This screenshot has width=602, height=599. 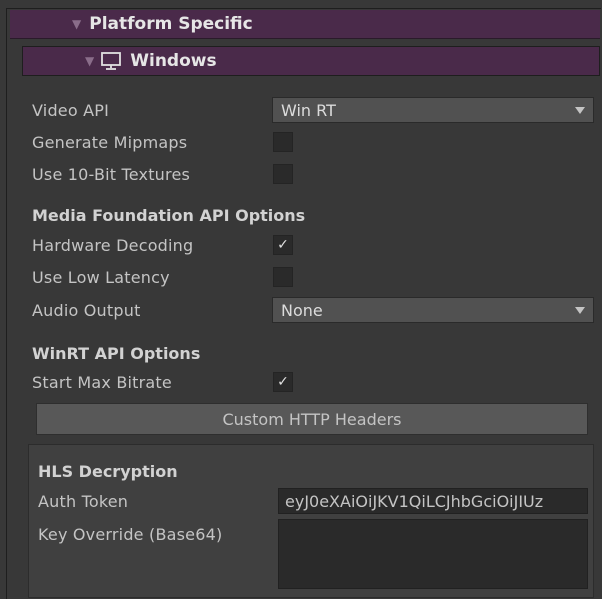 I want to click on low-latency-label: Use Low Latency, so click(x=101, y=277).